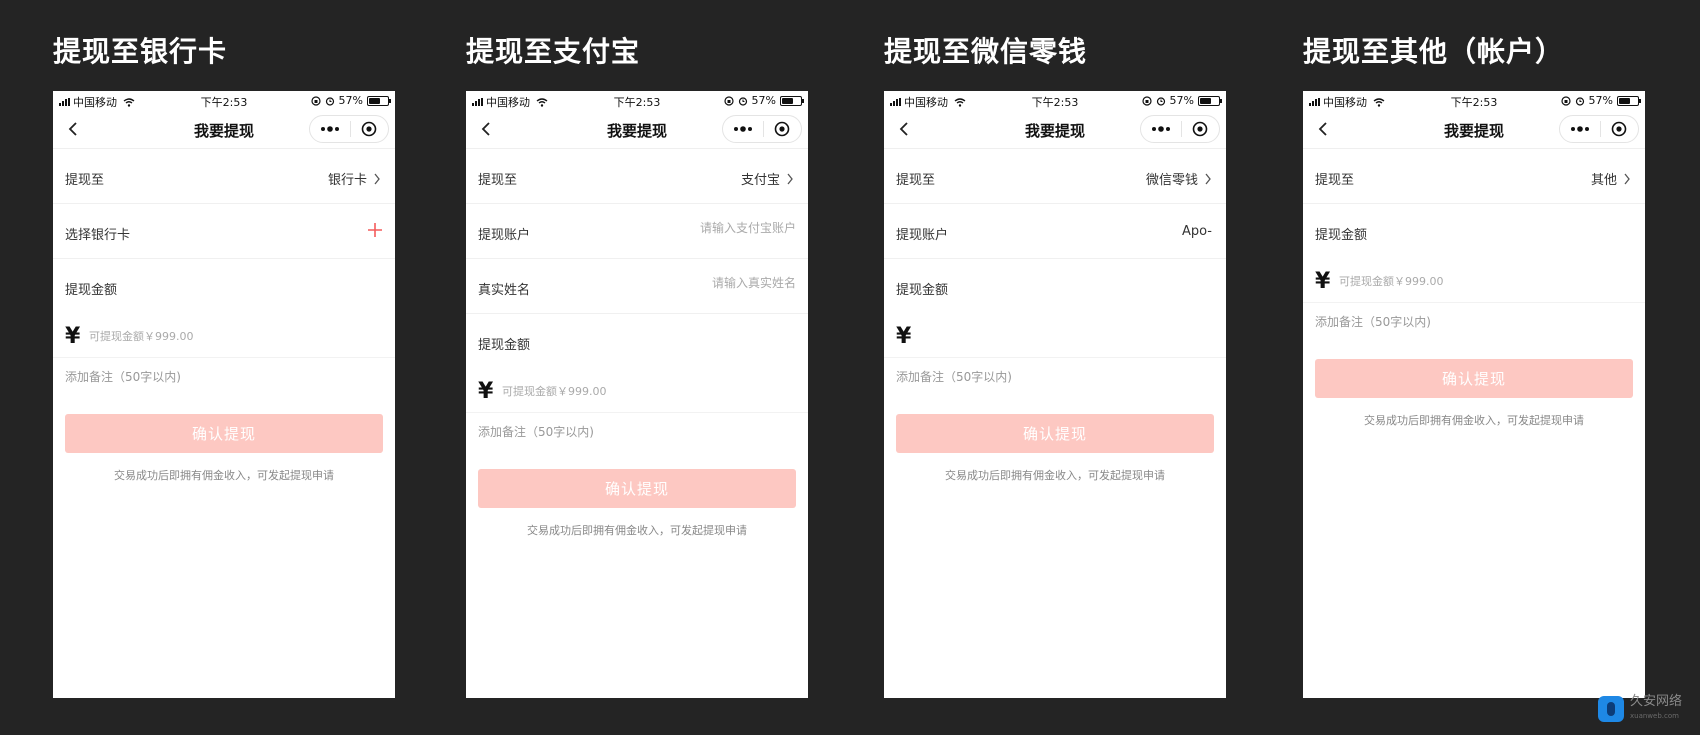 This screenshot has height=735, width=1700. I want to click on method-value: 微信零钱, so click(1171, 180).